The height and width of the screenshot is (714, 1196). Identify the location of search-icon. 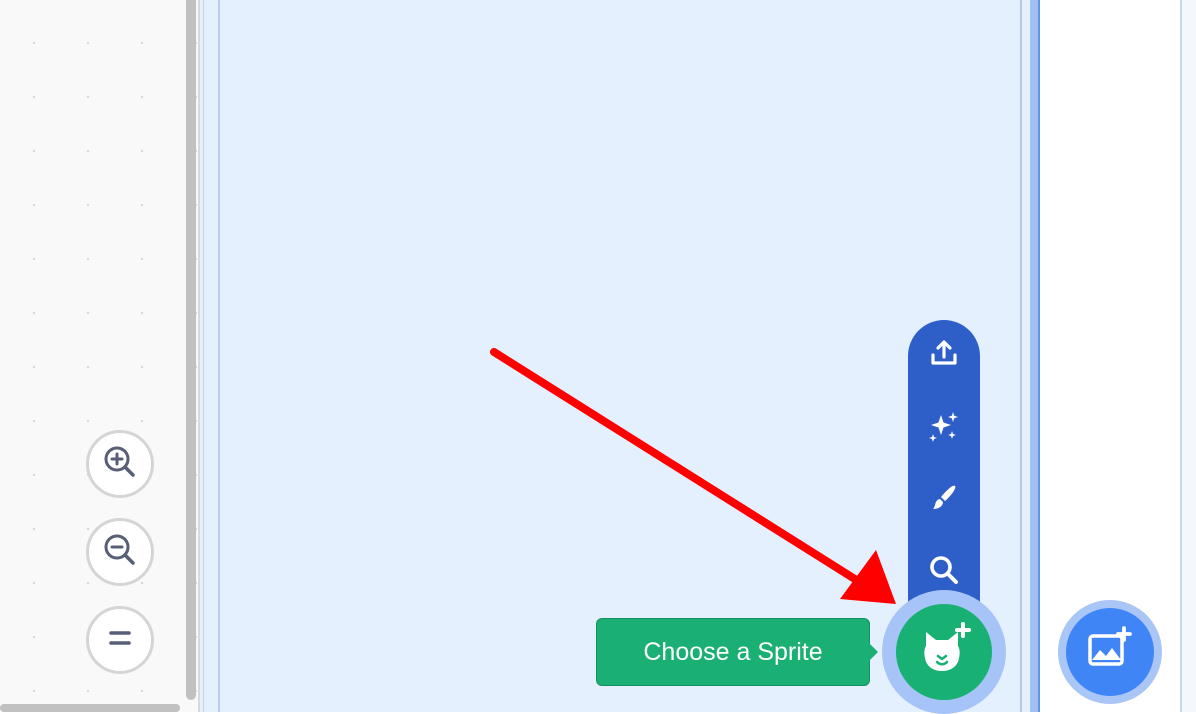
(944, 572).